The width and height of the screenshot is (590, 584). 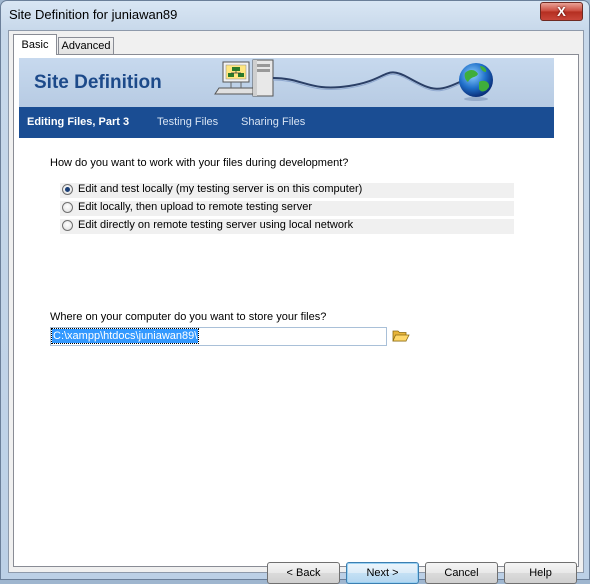 What do you see at coordinates (273, 122) in the screenshot?
I see `step-sharing-files: Sharing Files` at bounding box center [273, 122].